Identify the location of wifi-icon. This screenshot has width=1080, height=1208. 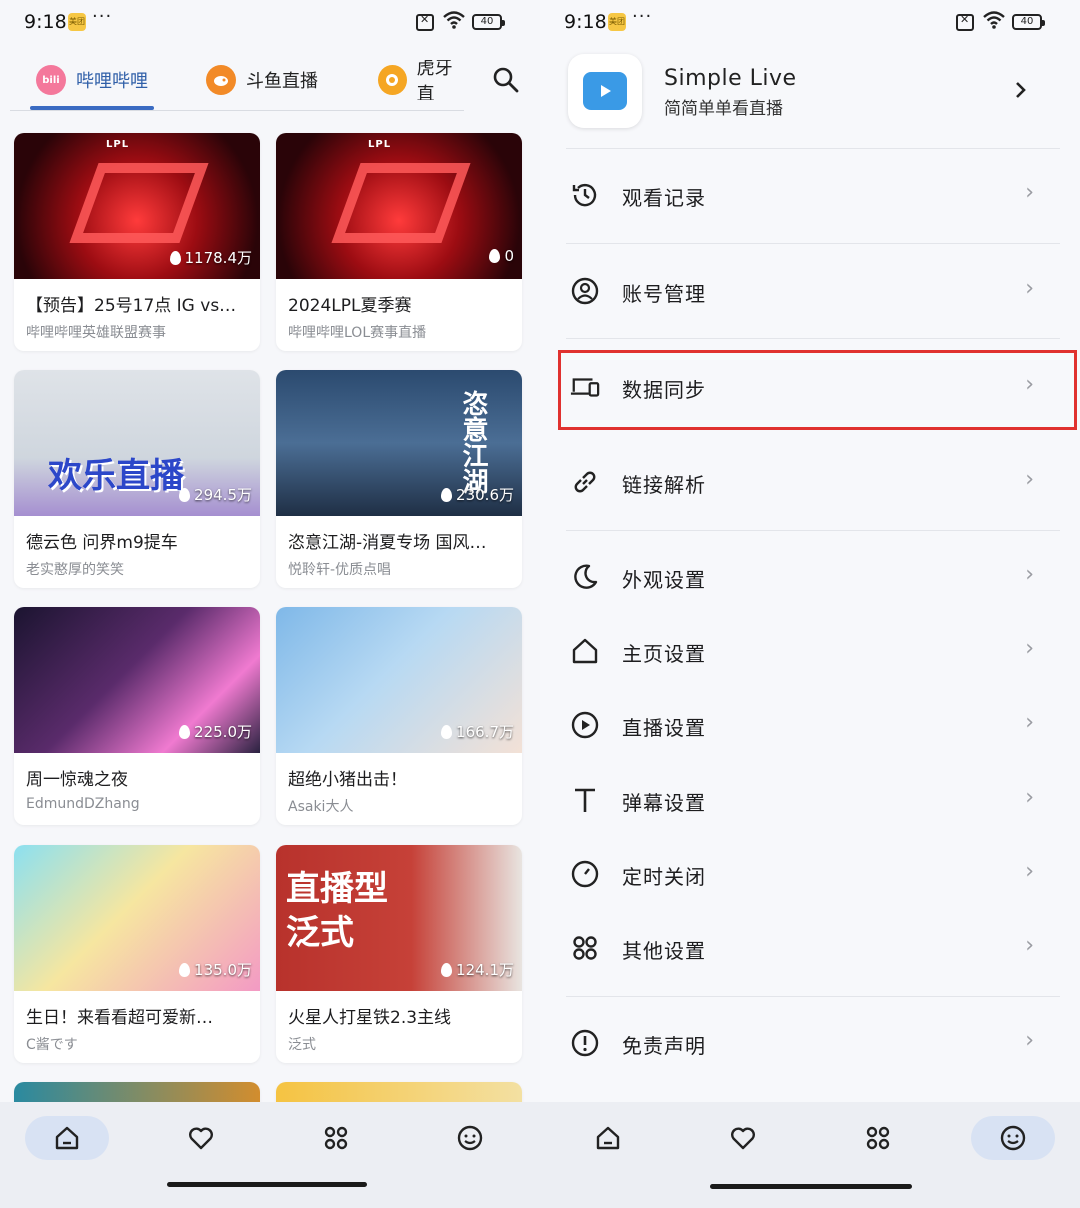
(994, 20).